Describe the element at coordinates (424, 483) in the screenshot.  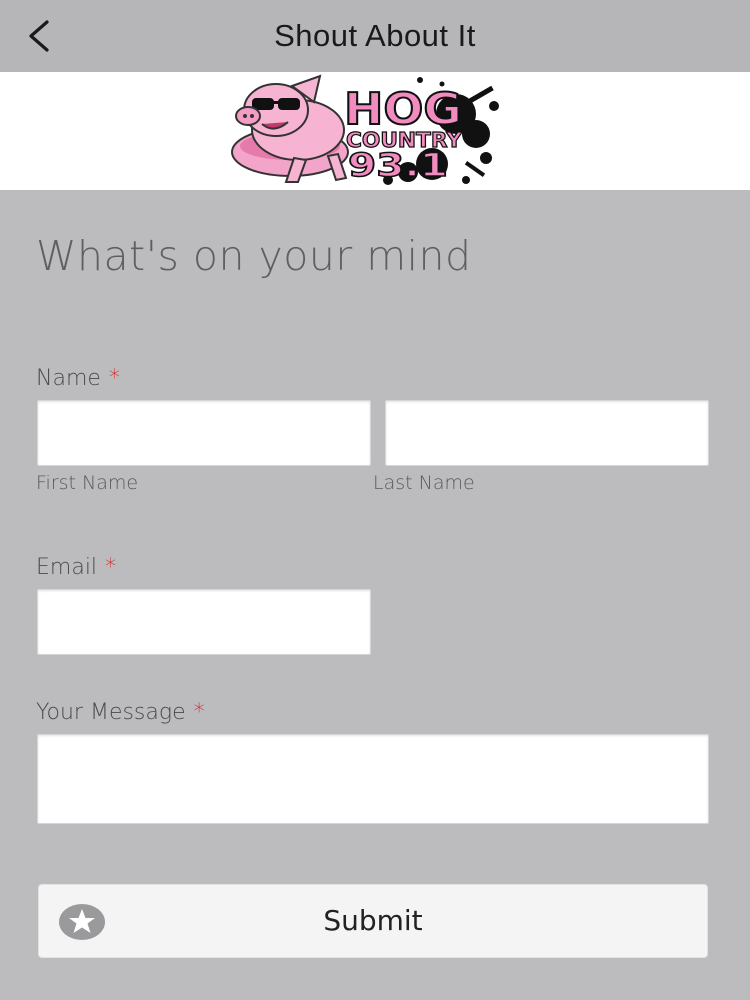
I see `last-name-sublabel: Last Name` at that location.